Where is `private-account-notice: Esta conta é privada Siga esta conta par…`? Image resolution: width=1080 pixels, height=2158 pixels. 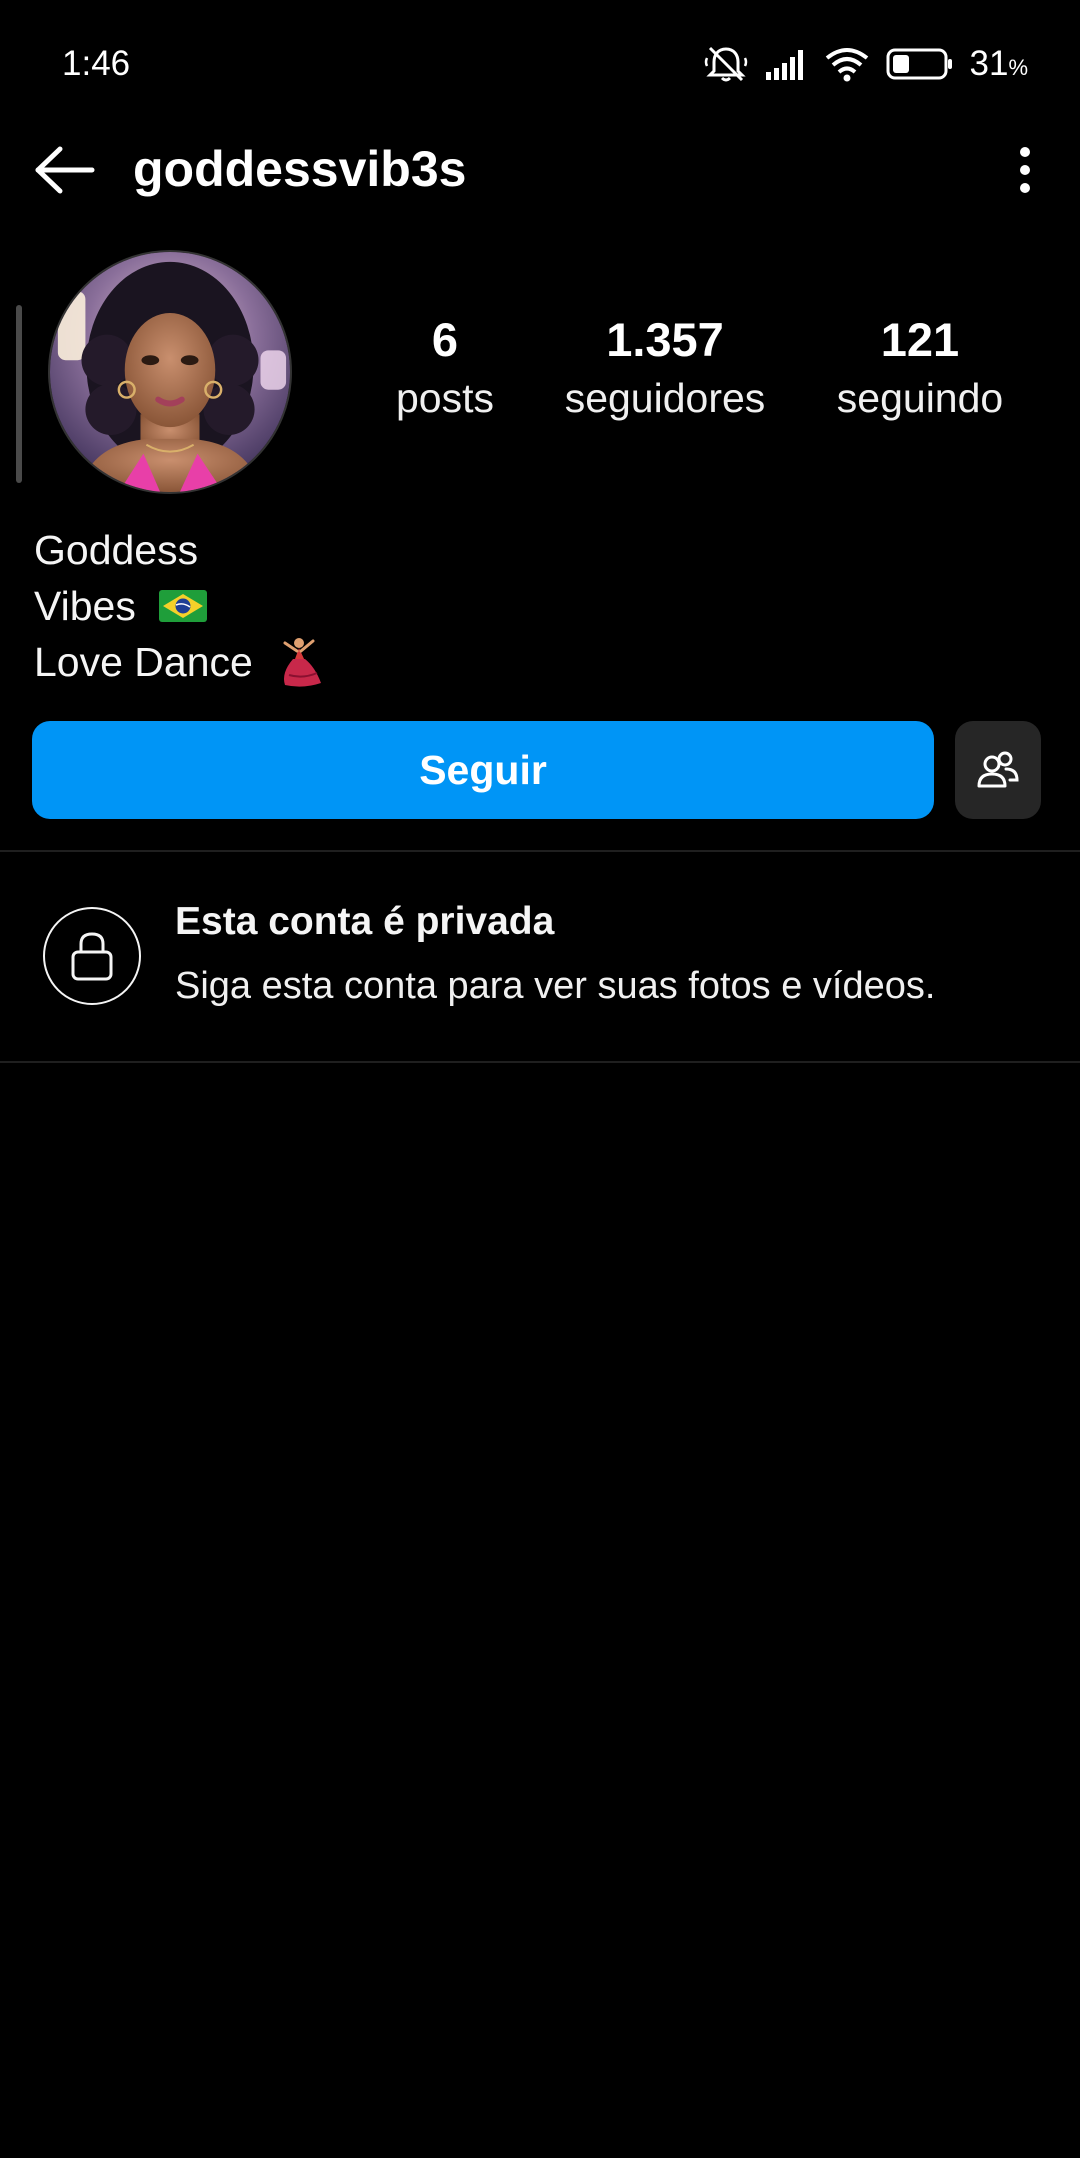
private-account-notice: Esta conta é privada Siga esta conta par… is located at coordinates (540, 957).